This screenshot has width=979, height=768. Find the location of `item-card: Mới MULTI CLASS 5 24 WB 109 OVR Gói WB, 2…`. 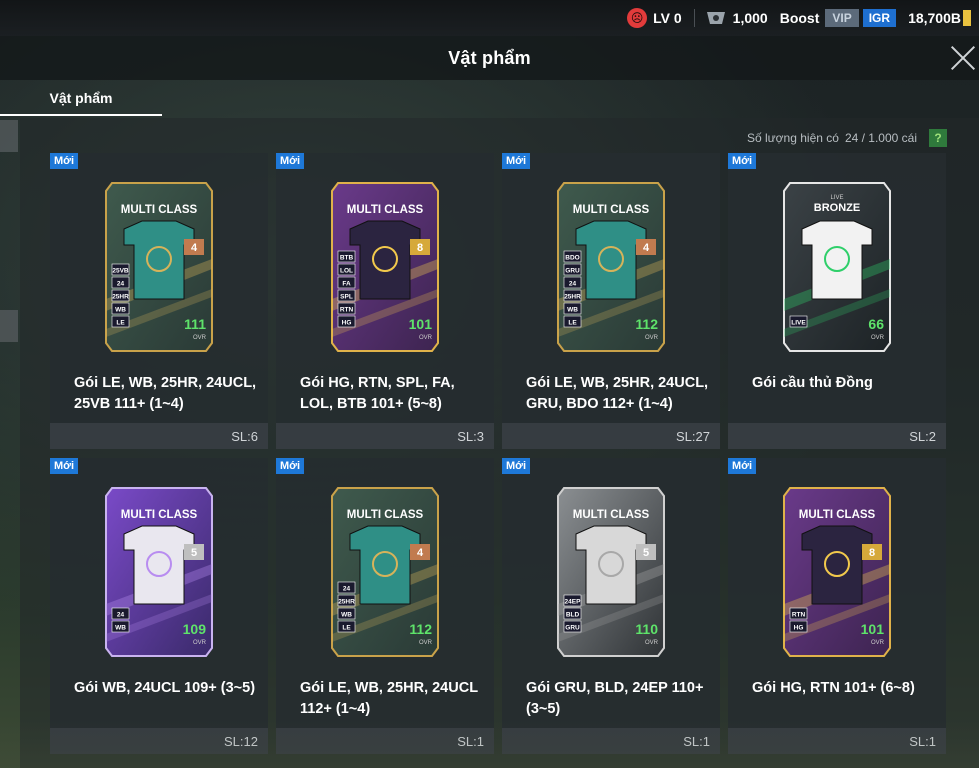

item-card: Mới MULTI CLASS 5 24 WB 109 OVR Gói WB, 2… is located at coordinates (159, 606).